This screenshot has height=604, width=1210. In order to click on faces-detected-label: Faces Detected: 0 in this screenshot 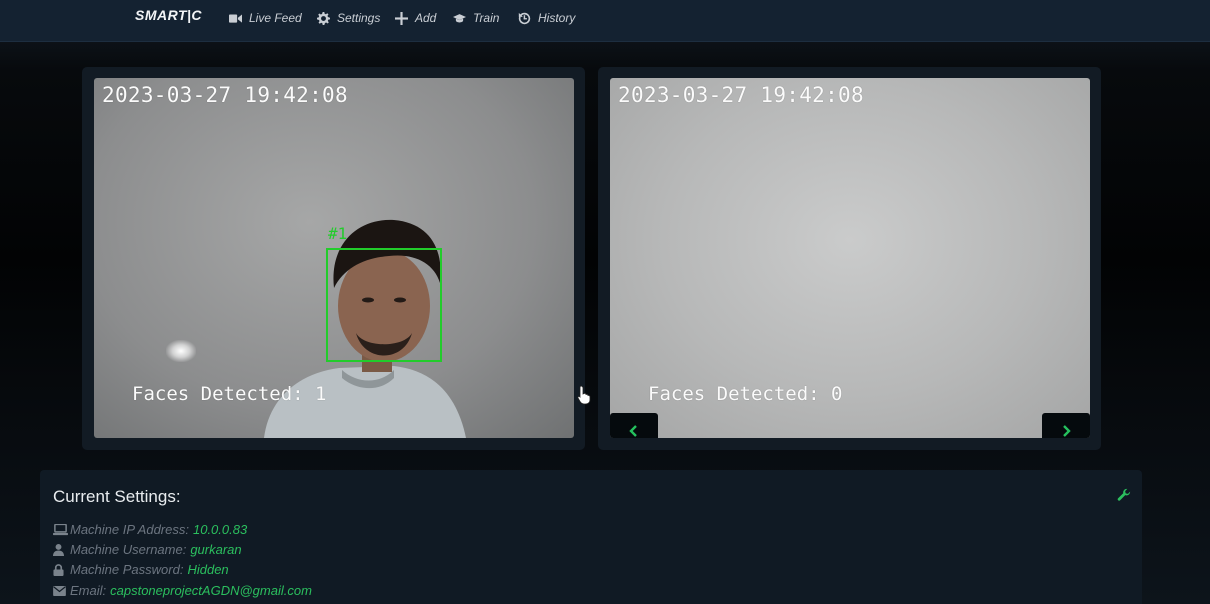, I will do `click(745, 394)`.